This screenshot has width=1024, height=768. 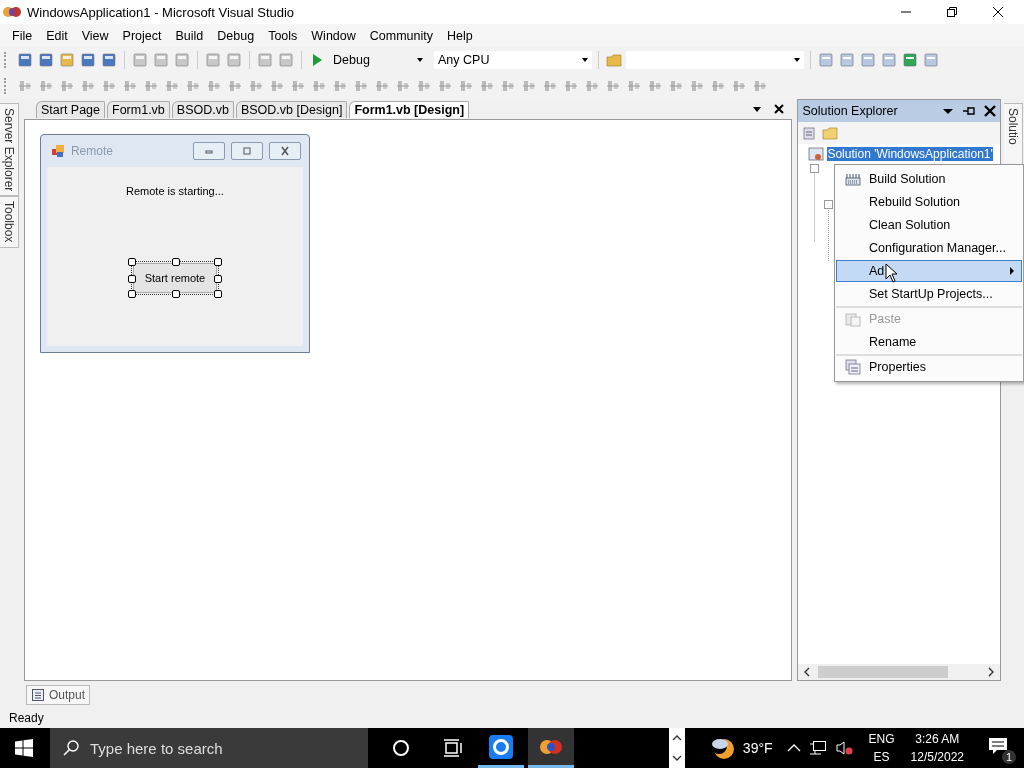 What do you see at coordinates (202, 109) in the screenshot?
I see `document-tab: BSOD.vb` at bounding box center [202, 109].